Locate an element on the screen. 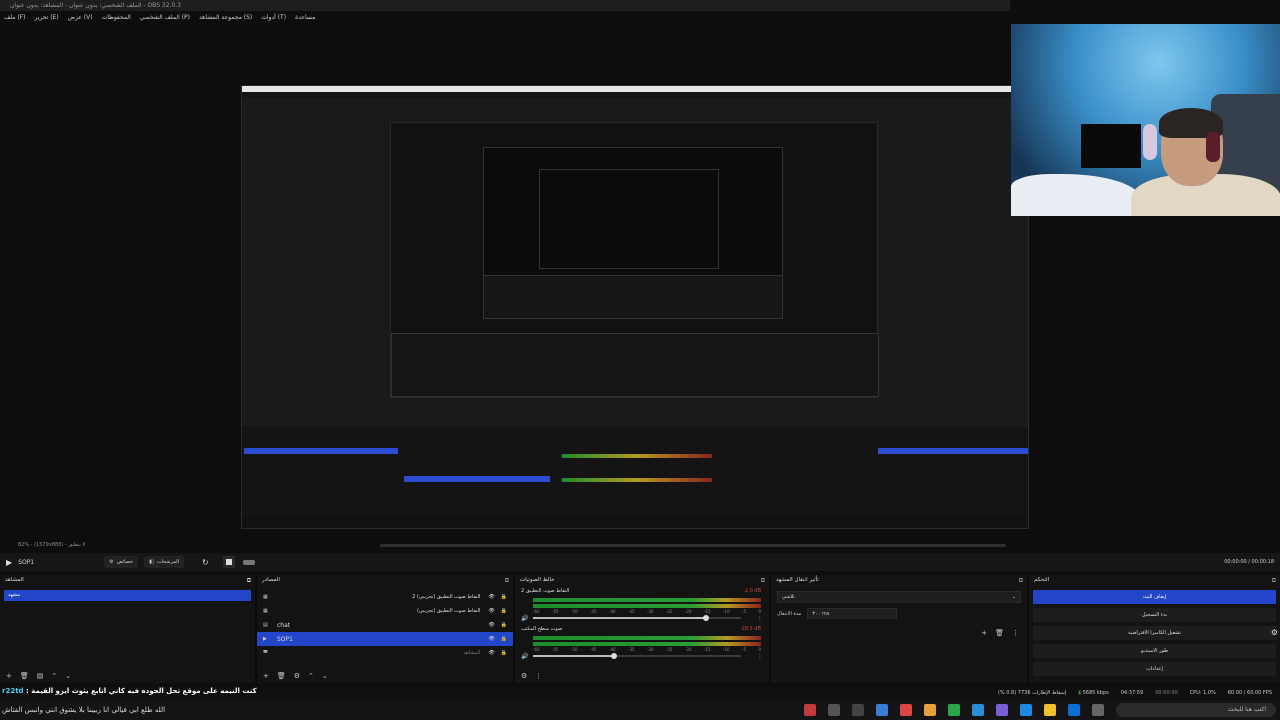  capture-meter is located at coordinates (637, 456).